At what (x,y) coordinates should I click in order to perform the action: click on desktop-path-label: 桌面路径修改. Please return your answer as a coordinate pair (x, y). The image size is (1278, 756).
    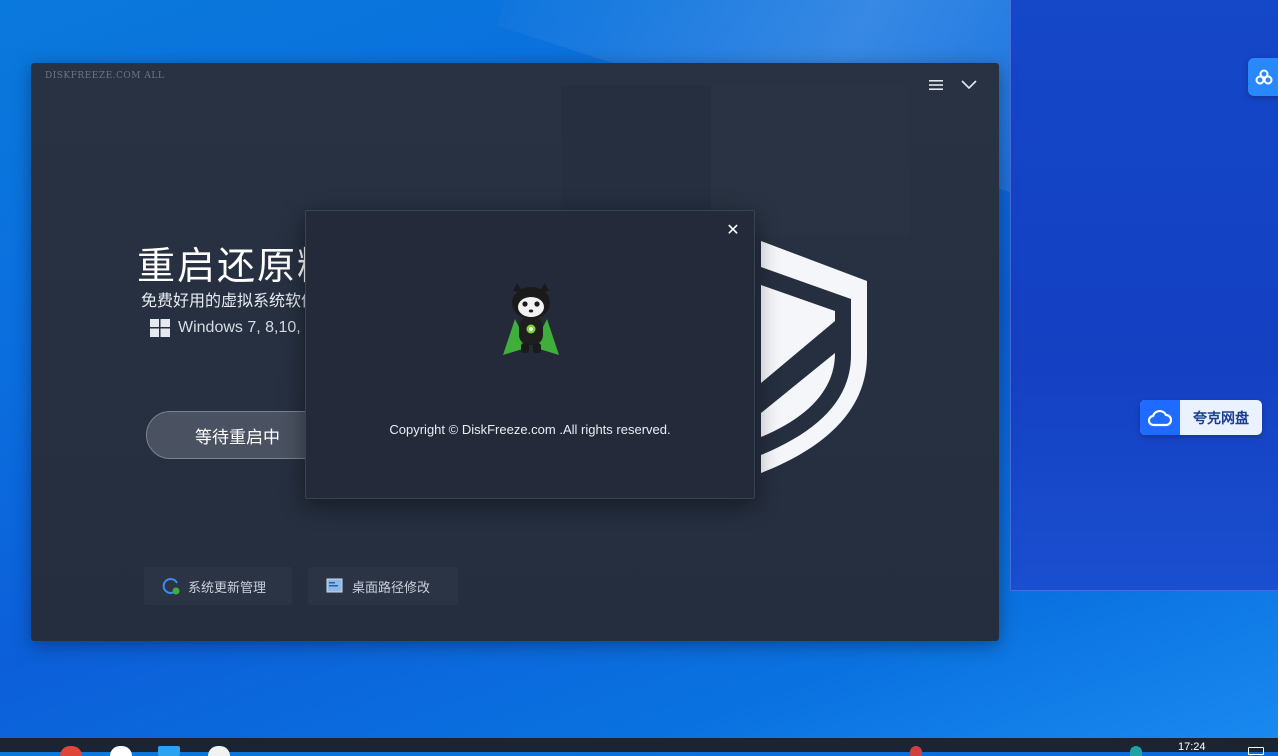
    Looking at the image, I should click on (391, 588).